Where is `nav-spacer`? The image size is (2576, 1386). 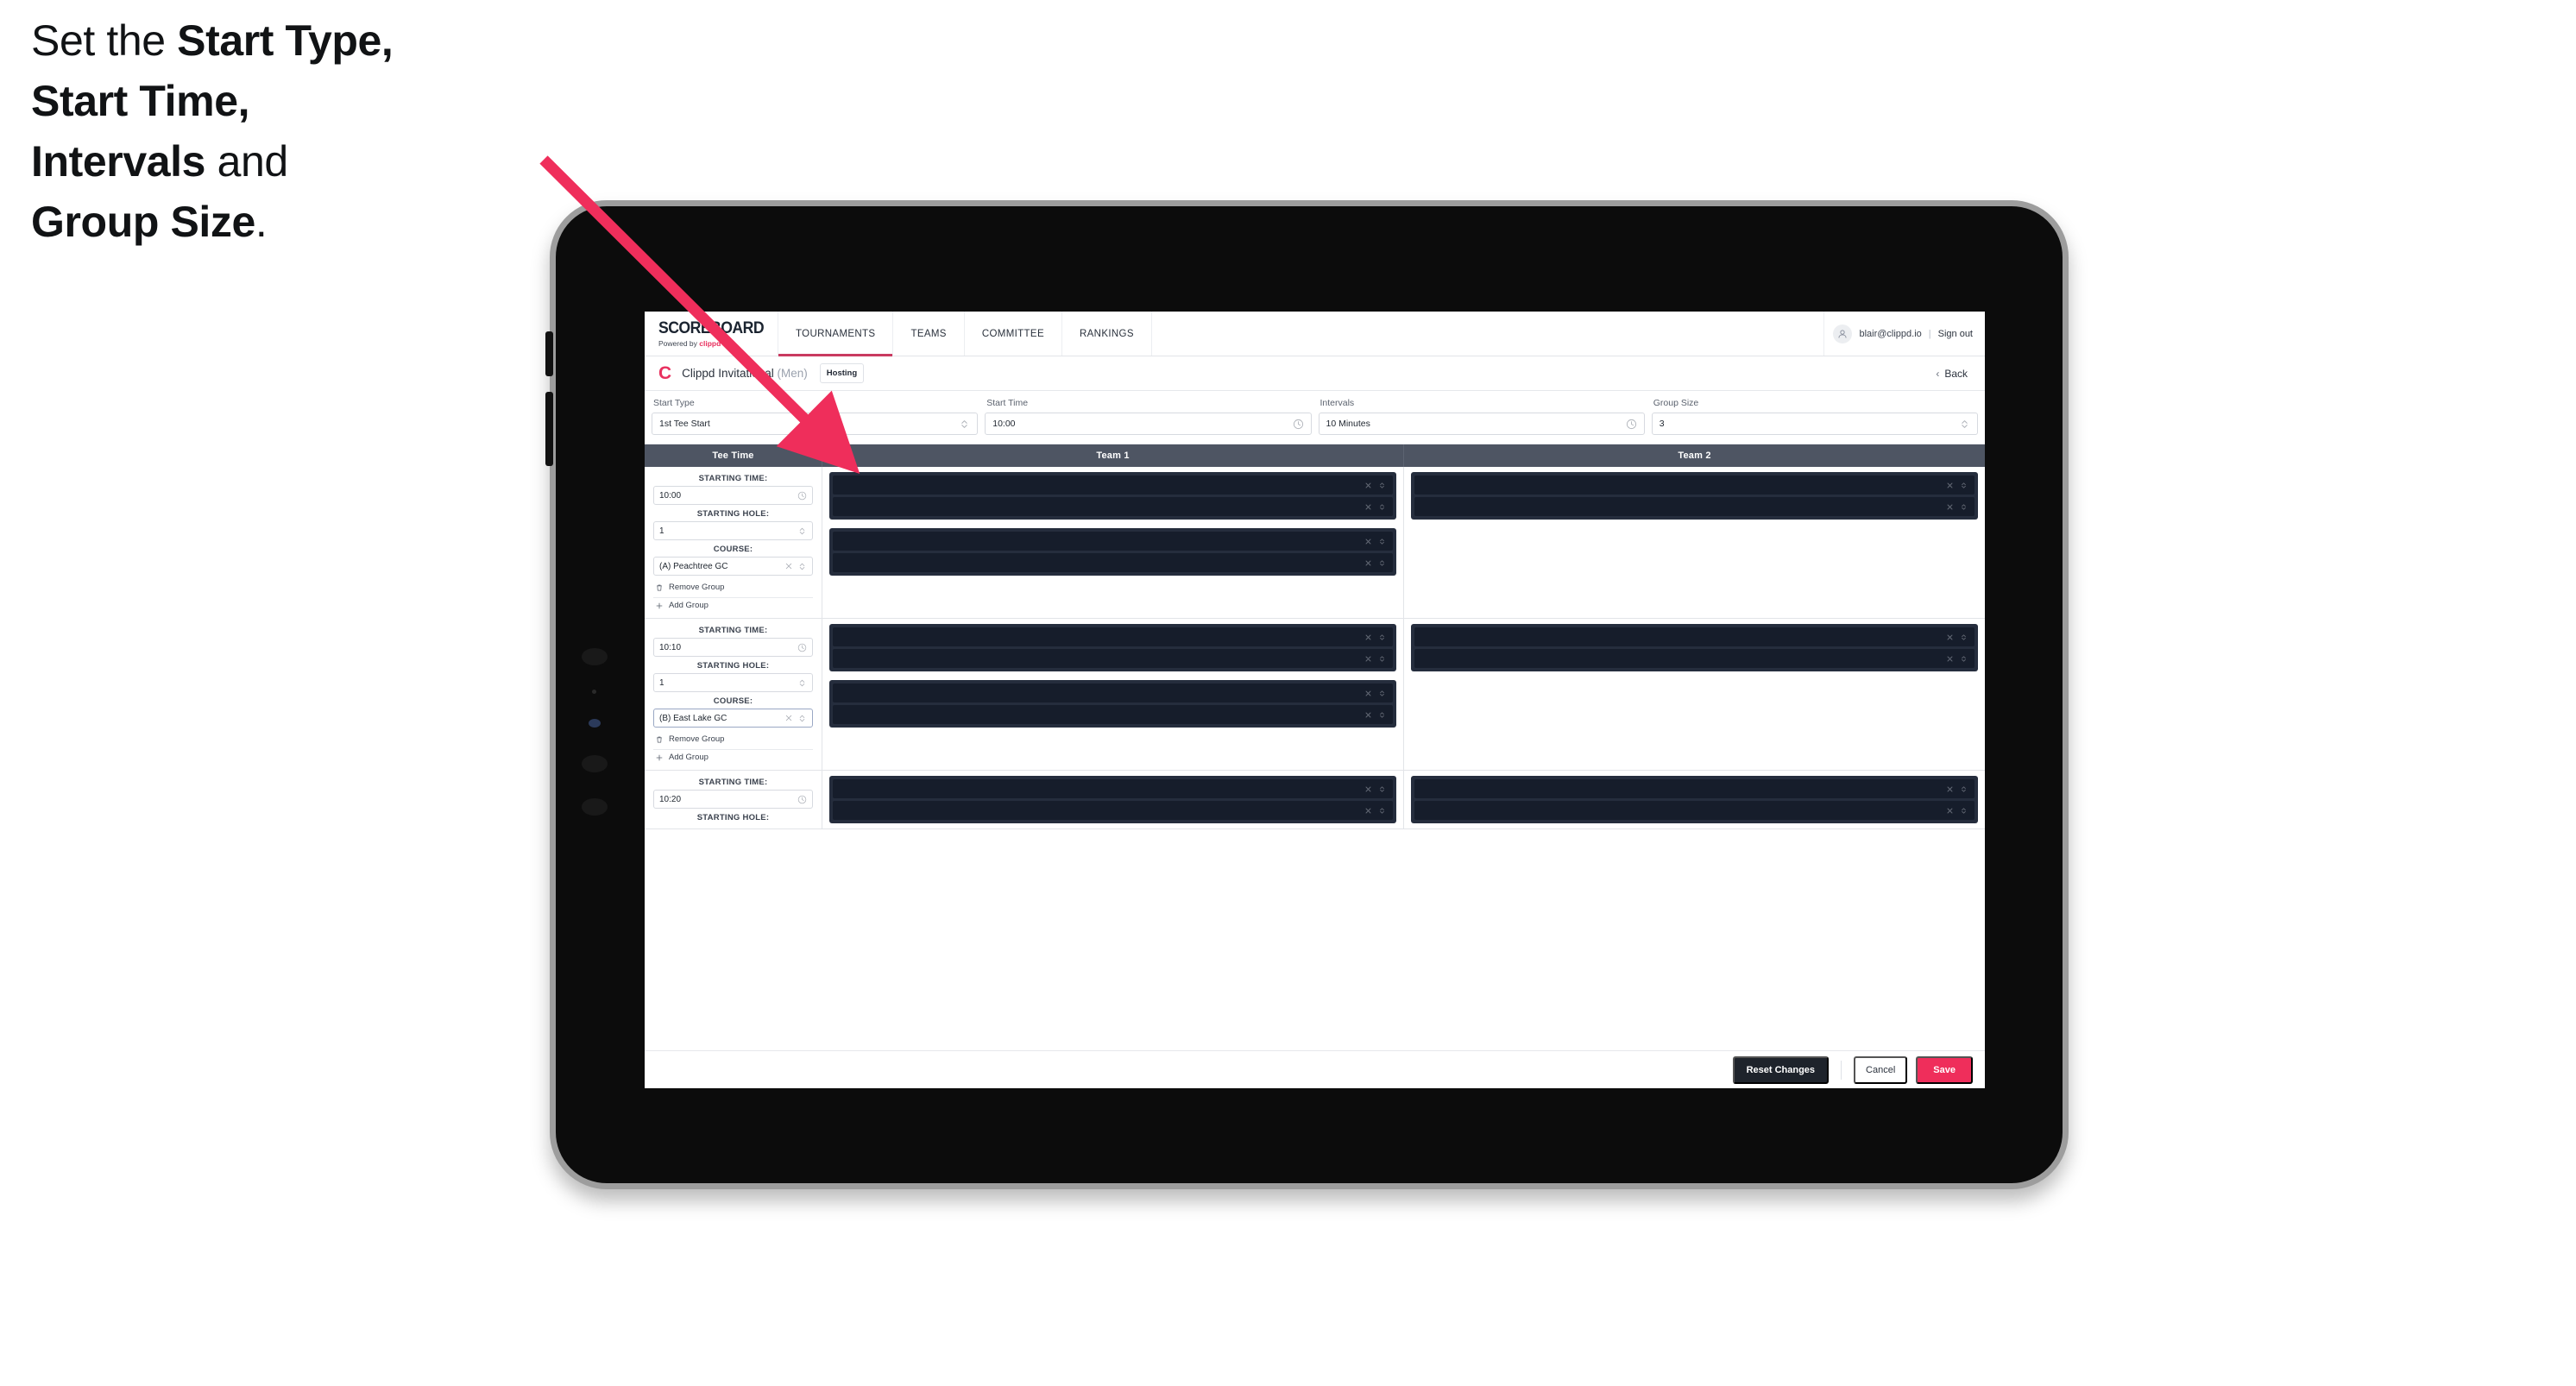 nav-spacer is located at coordinates (1488, 334).